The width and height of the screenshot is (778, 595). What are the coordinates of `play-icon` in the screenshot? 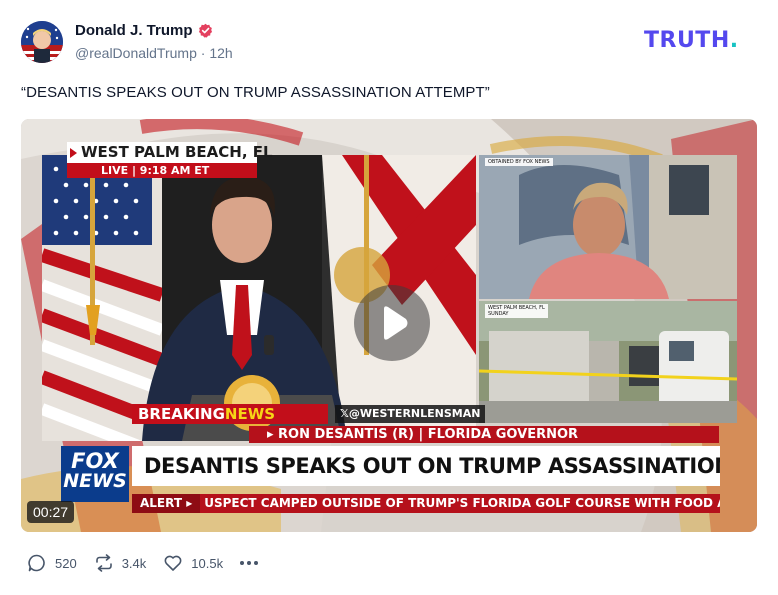 It's located at (396, 323).